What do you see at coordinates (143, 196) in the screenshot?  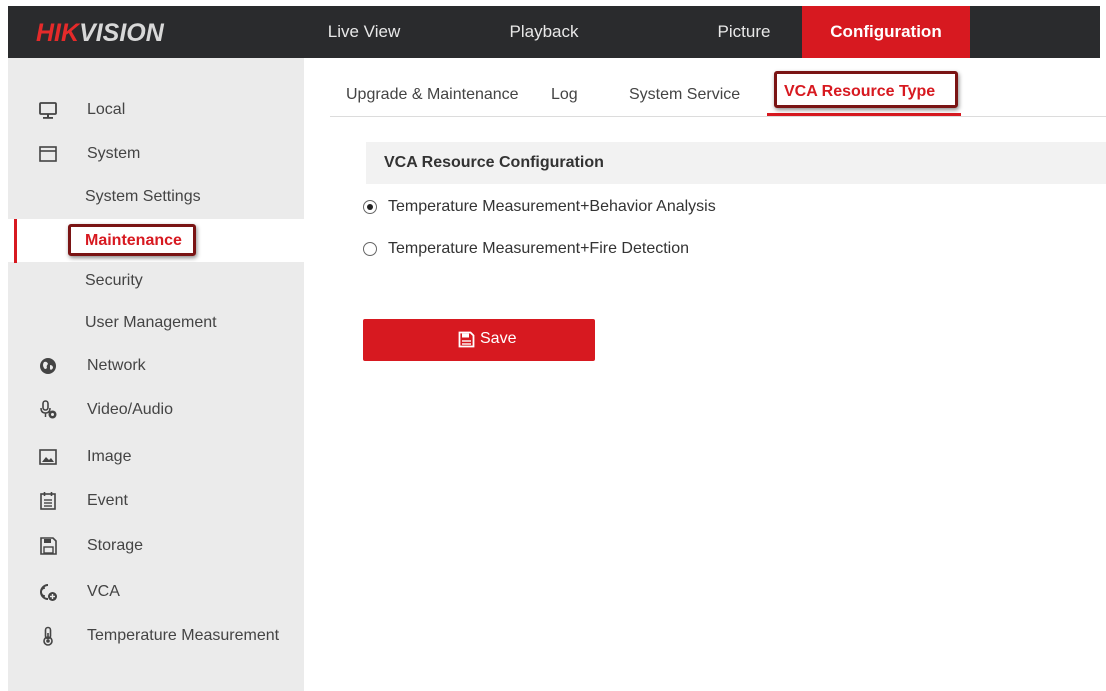 I see `sidebar-subitem-label: System Settings` at bounding box center [143, 196].